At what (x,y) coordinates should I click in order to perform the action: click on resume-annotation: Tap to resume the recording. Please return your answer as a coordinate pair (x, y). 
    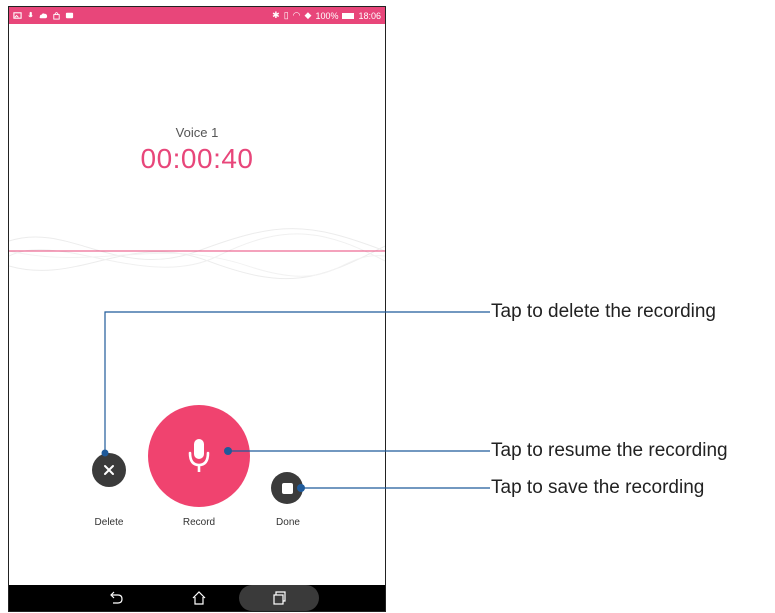
    Looking at the image, I should click on (609, 450).